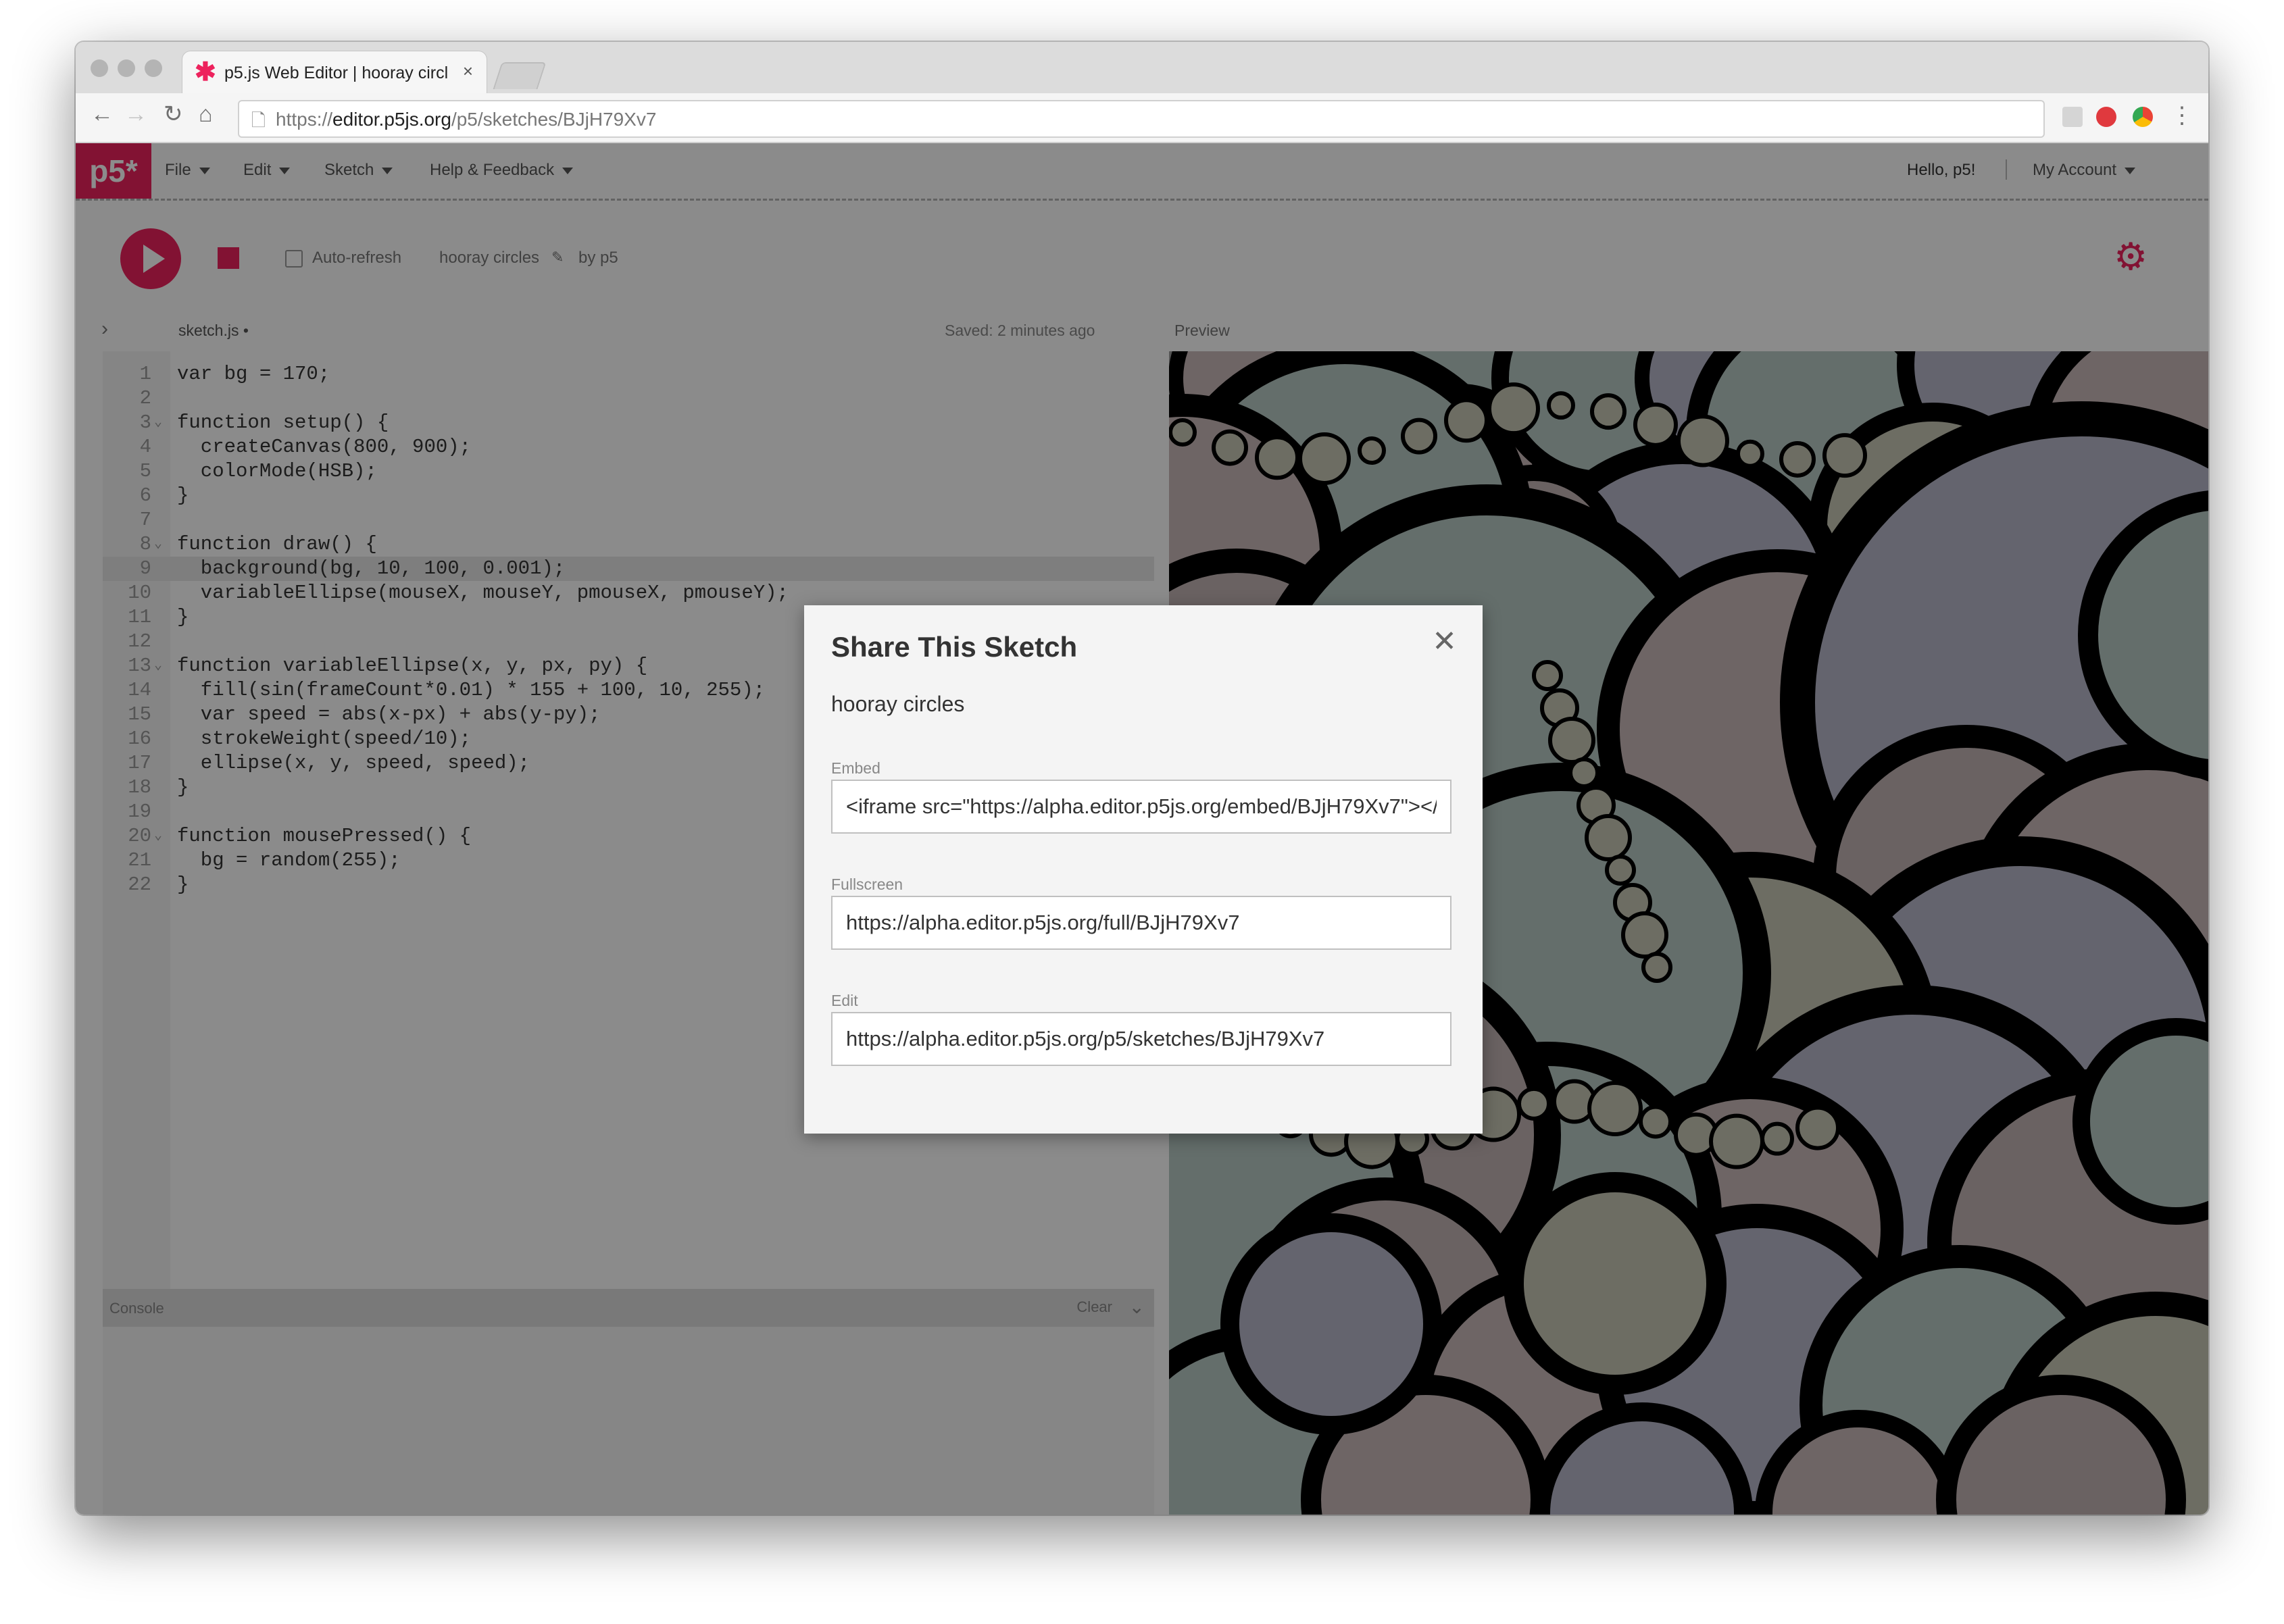 The height and width of the screenshot is (1624, 2284). Describe the element at coordinates (126, 68) in the screenshot. I see `window-minimize-dot` at that location.